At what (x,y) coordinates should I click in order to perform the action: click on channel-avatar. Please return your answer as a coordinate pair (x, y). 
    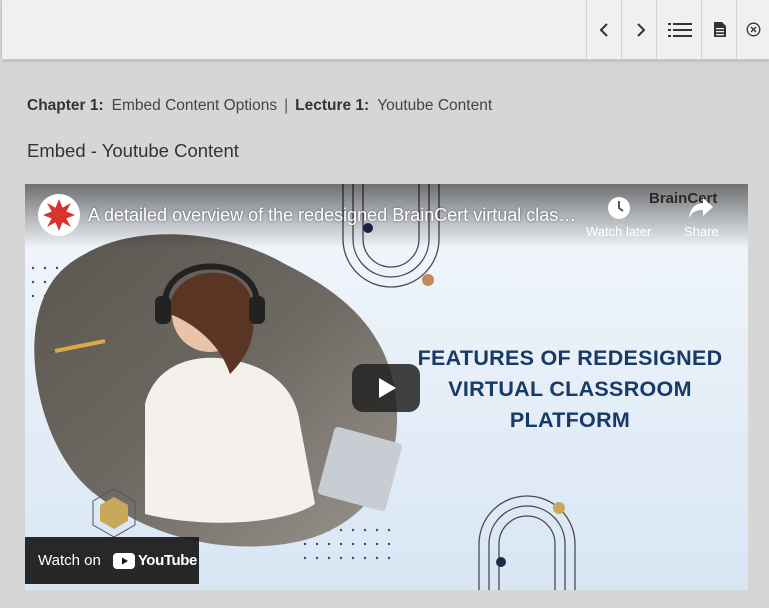
    Looking at the image, I should click on (59, 215).